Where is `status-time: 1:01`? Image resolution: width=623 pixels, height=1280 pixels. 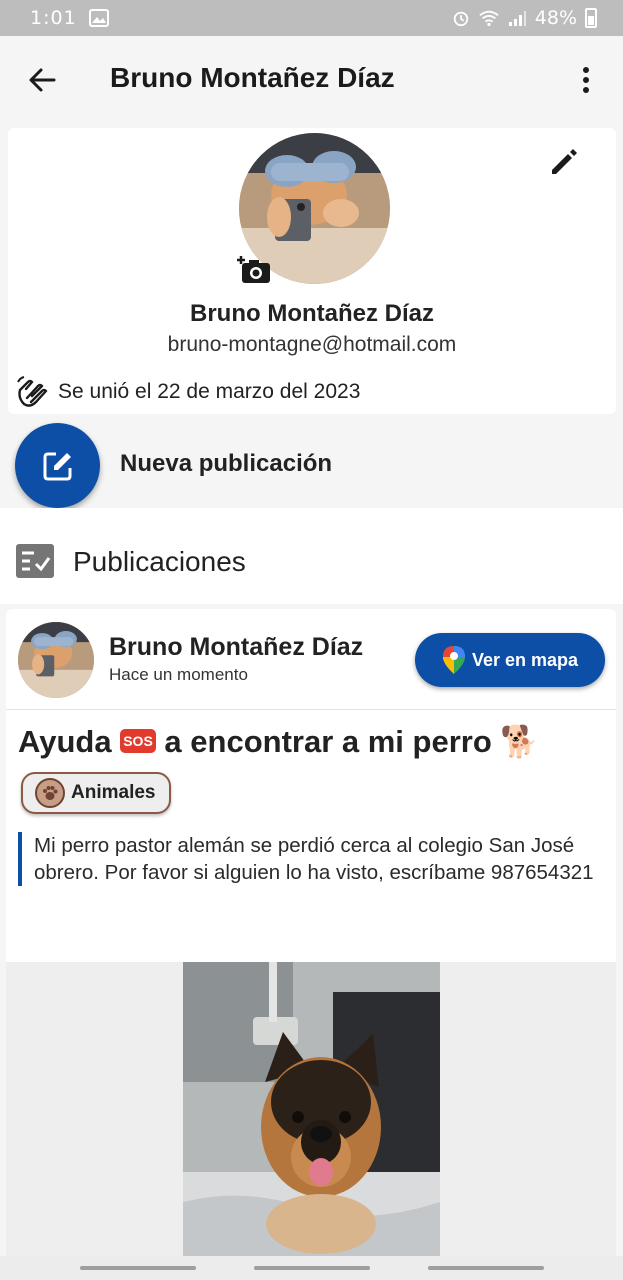 status-time: 1:01 is located at coordinates (53, 18).